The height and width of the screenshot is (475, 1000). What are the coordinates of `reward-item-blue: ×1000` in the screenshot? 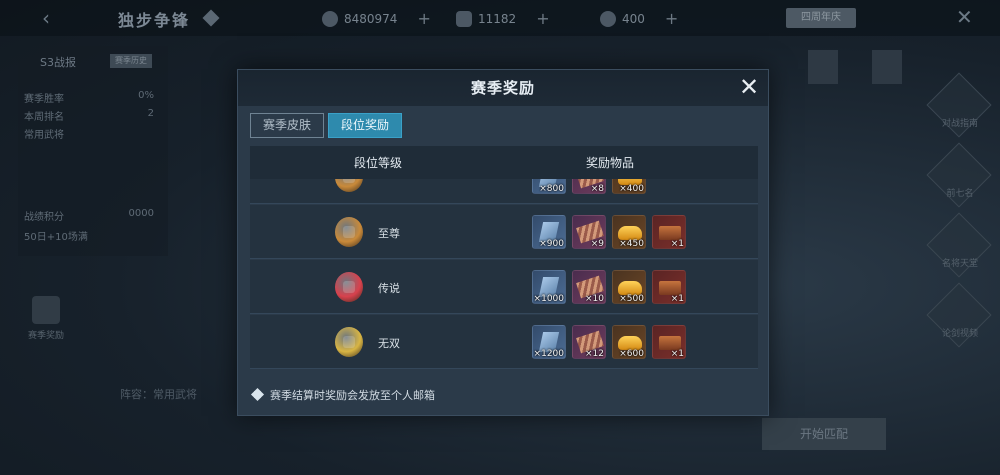 It's located at (549, 287).